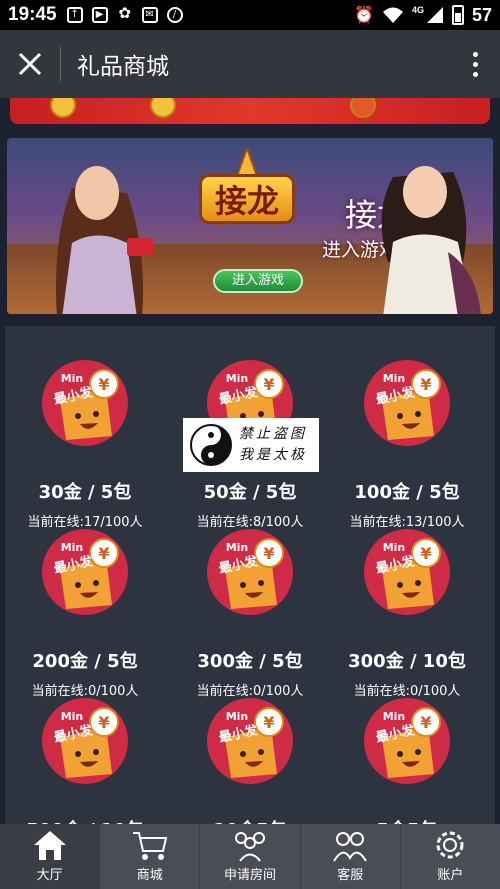 The height and width of the screenshot is (889, 500). What do you see at coordinates (481, 14) in the screenshot?
I see `battery-level: 57` at bounding box center [481, 14].